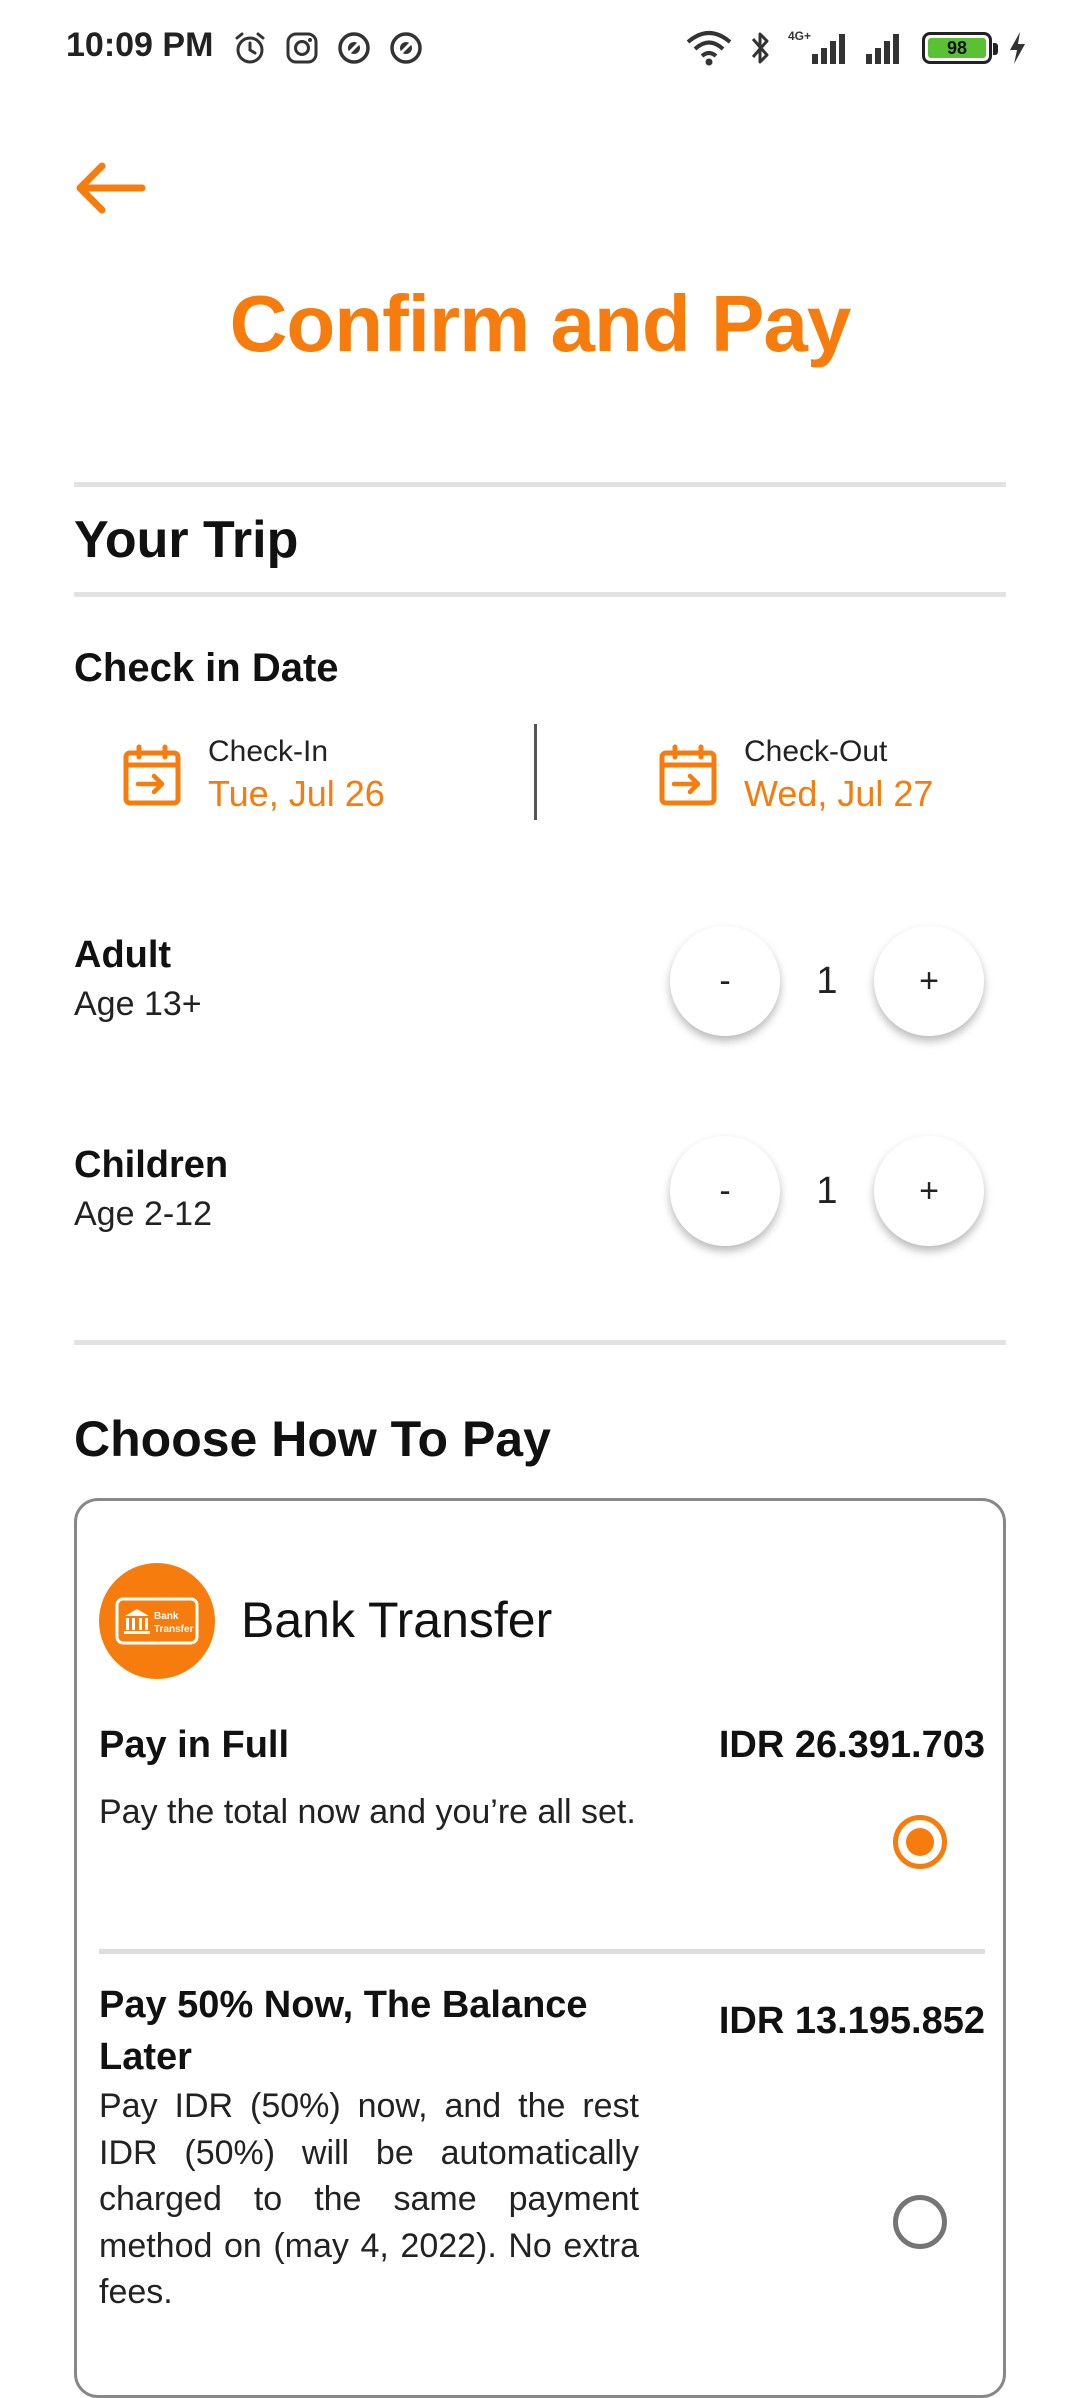  Describe the element at coordinates (851, 2021) in the screenshot. I see `option-price: IDR 13.195.852` at that location.